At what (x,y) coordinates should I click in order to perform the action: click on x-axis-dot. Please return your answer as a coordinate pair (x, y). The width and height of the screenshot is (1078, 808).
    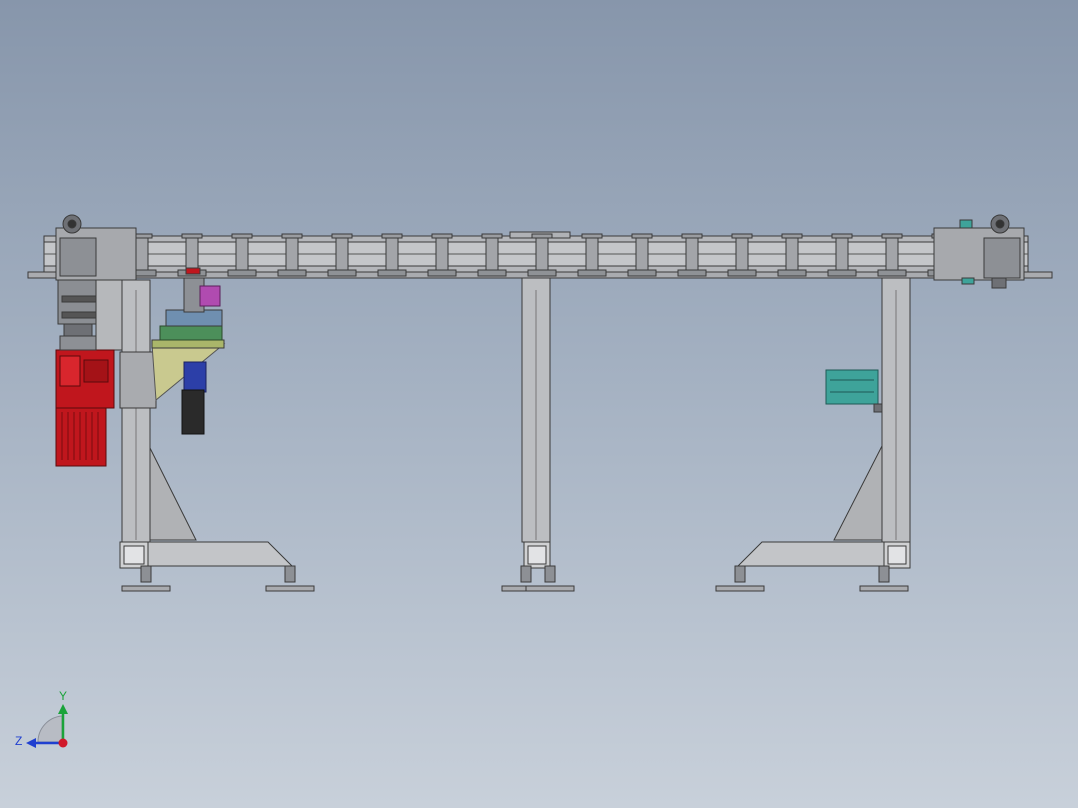
    Looking at the image, I should click on (63, 743).